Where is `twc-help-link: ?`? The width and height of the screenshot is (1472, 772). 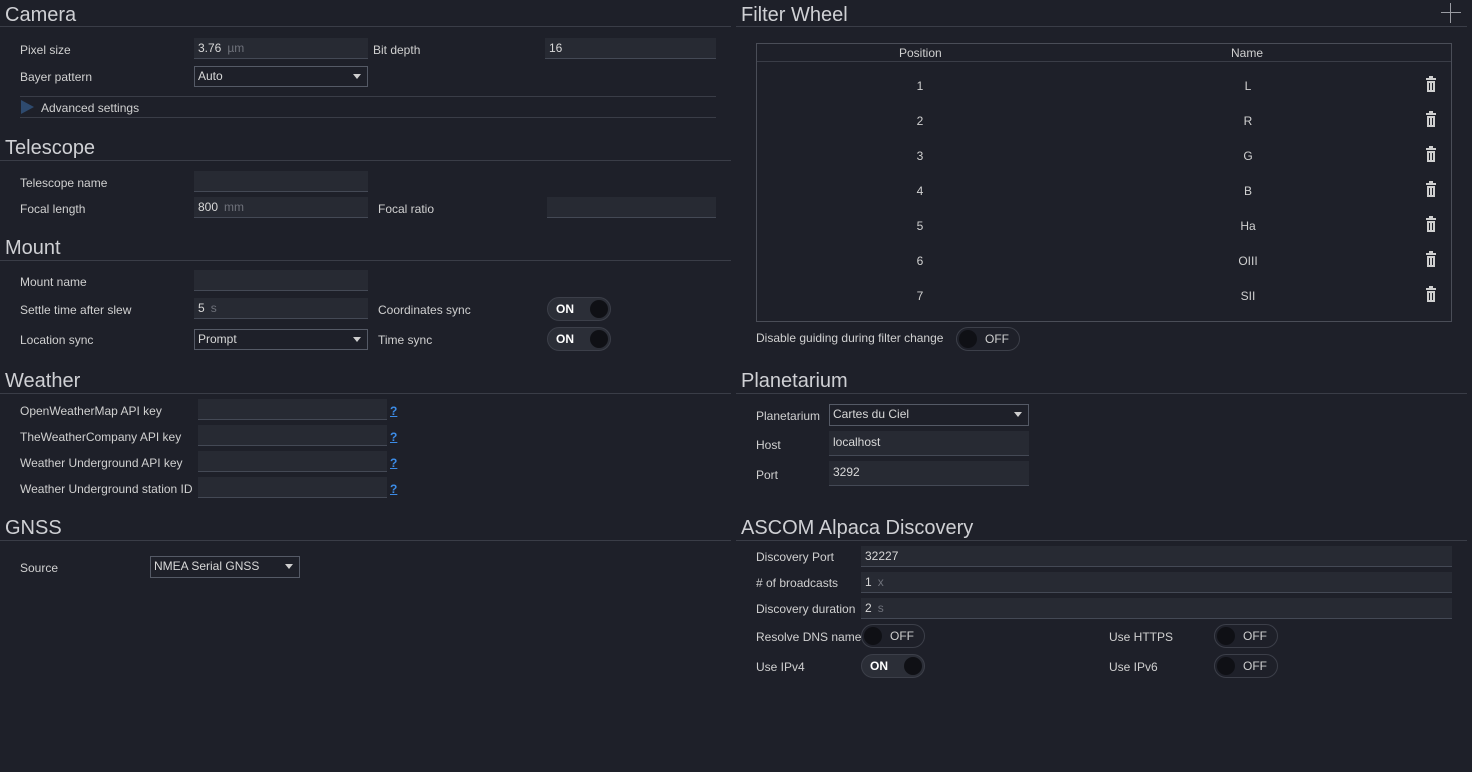
twc-help-link: ? is located at coordinates (393, 437).